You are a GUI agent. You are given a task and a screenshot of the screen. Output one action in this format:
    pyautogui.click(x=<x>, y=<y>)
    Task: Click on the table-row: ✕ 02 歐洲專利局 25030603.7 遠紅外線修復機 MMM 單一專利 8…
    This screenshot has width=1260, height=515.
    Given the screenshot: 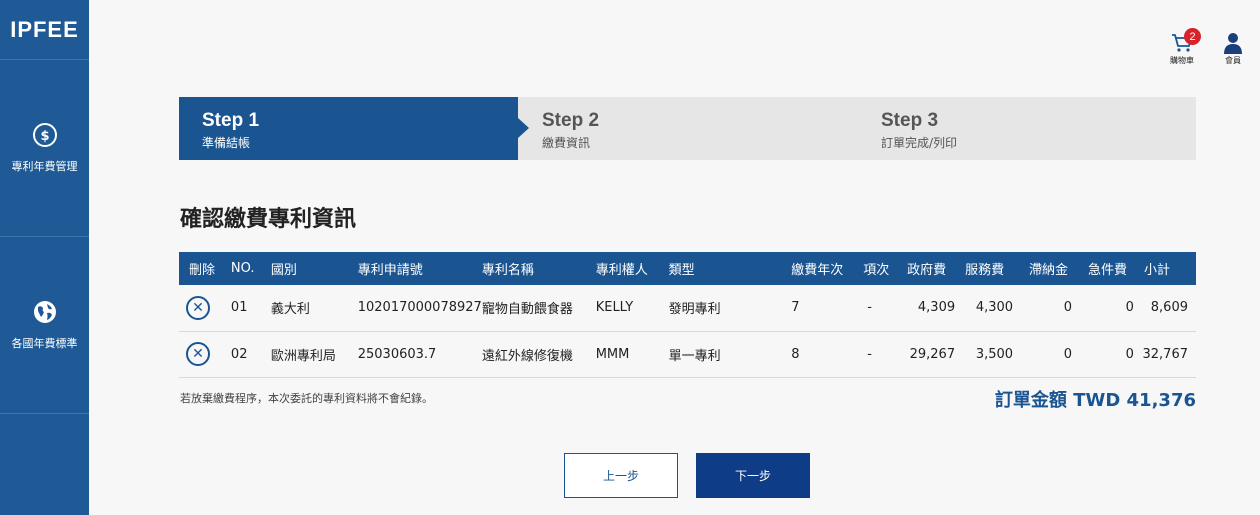 What is the action you would take?
    pyautogui.click(x=687, y=354)
    